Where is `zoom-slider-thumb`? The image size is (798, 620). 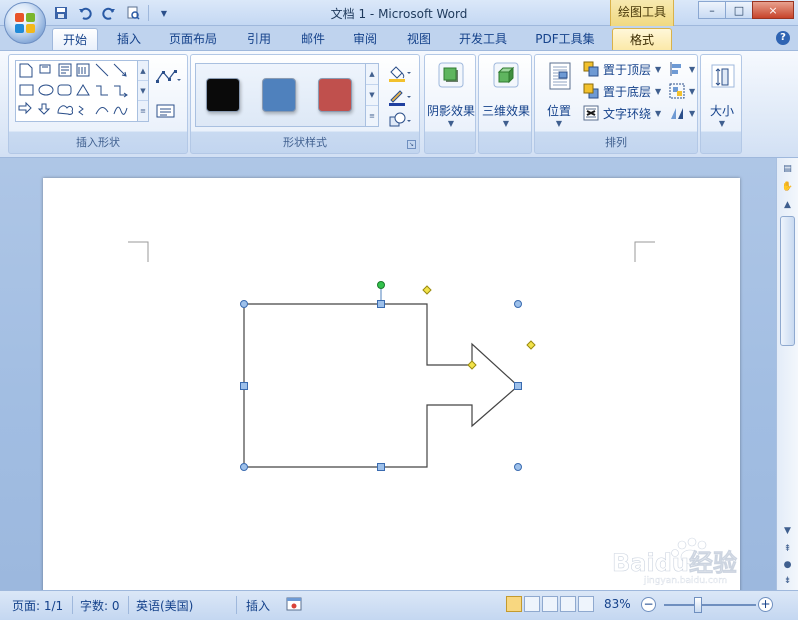
zoom-slider-thumb is located at coordinates (698, 605).